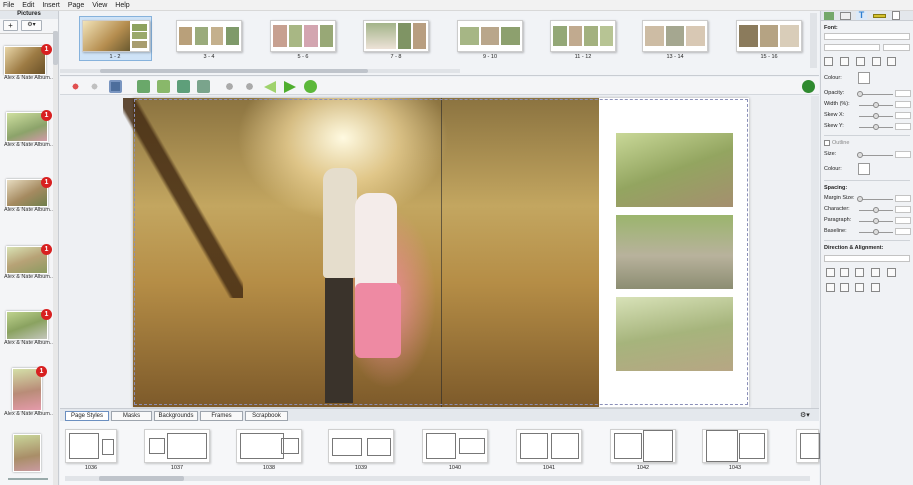  Describe the element at coordinates (896, 15) in the screenshot. I see `page-tab-icon` at that location.